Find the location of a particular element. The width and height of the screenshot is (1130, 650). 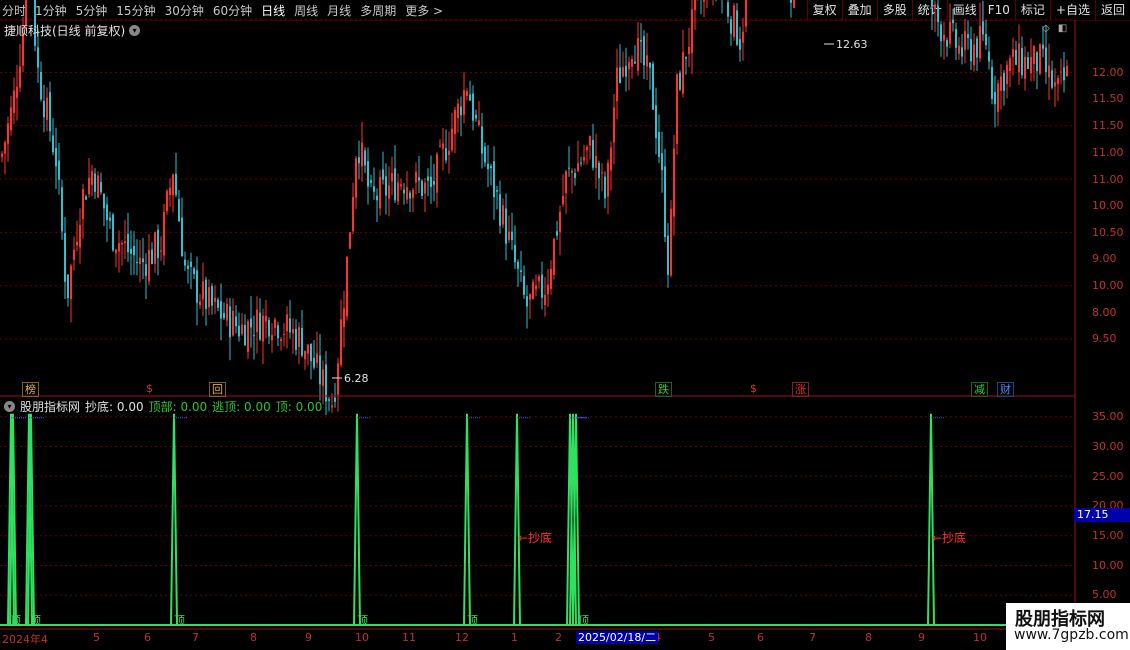

event-marker: 财 is located at coordinates (1005, 389).